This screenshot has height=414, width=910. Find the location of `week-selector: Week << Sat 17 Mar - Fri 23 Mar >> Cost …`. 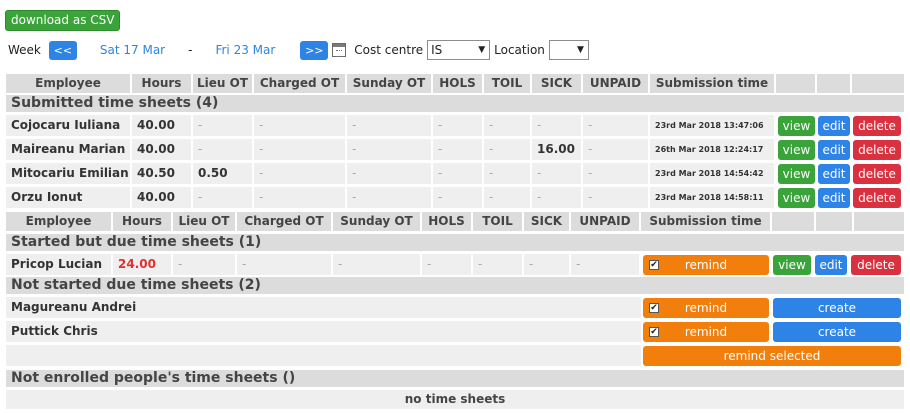

week-selector: Week << Sat 17 Mar - Fri 23 Mar >> Cost … is located at coordinates (298, 50).